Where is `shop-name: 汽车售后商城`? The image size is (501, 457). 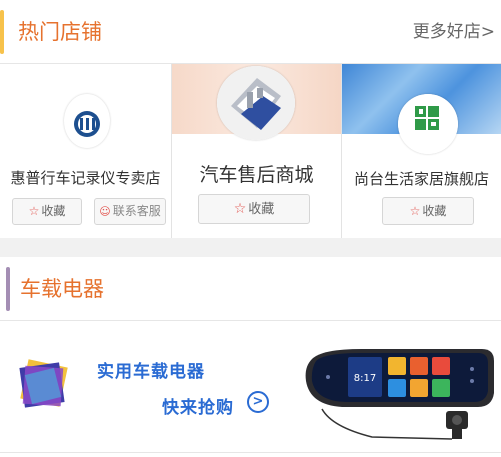 shop-name: 汽车售后商城 is located at coordinates (256, 173).